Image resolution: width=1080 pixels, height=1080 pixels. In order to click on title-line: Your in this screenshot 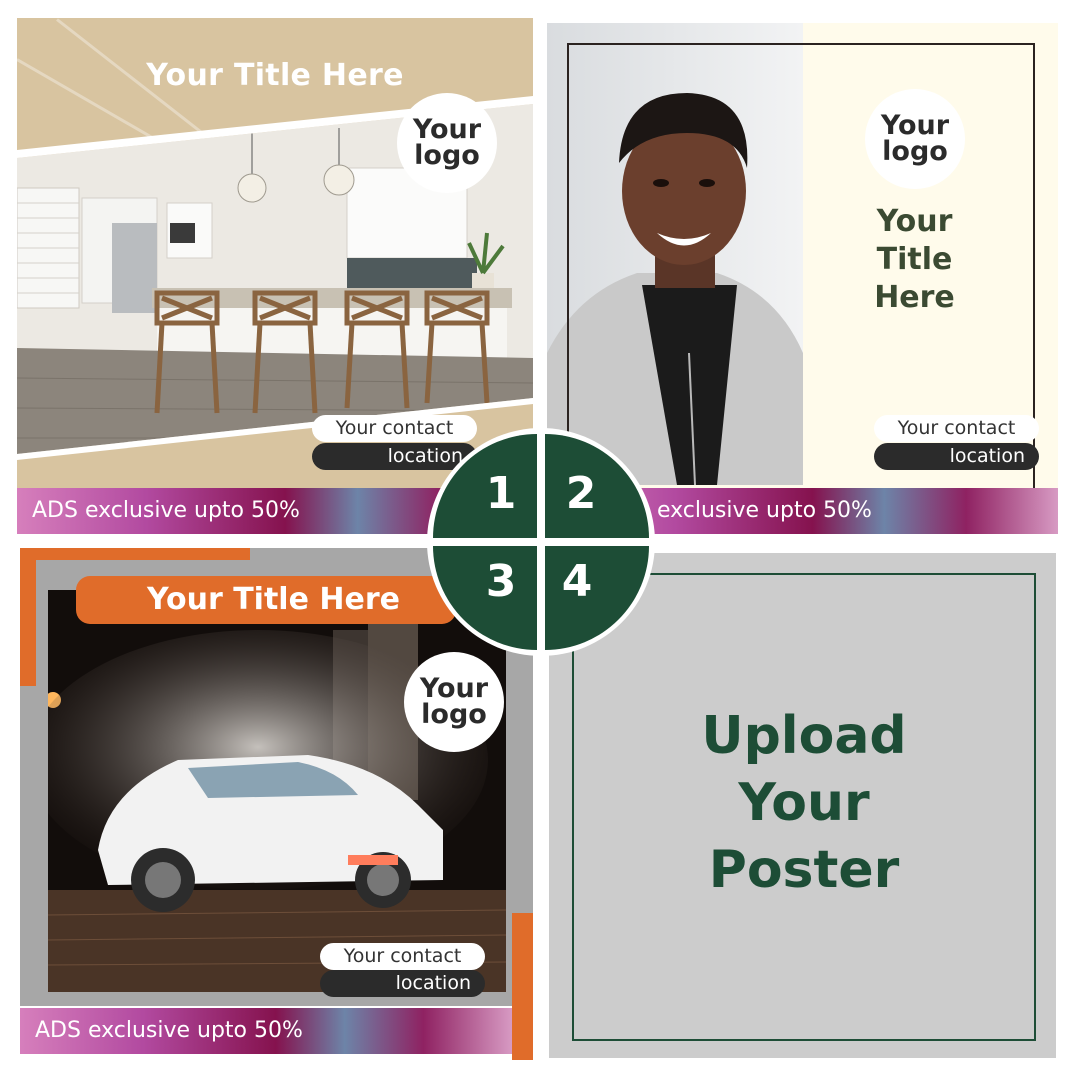, I will do `click(914, 221)`.